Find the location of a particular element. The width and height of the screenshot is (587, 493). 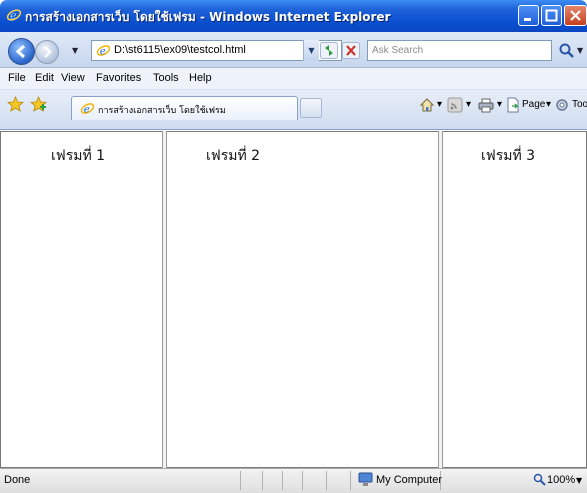

page-dropdown: ▾ is located at coordinates (548, 104).